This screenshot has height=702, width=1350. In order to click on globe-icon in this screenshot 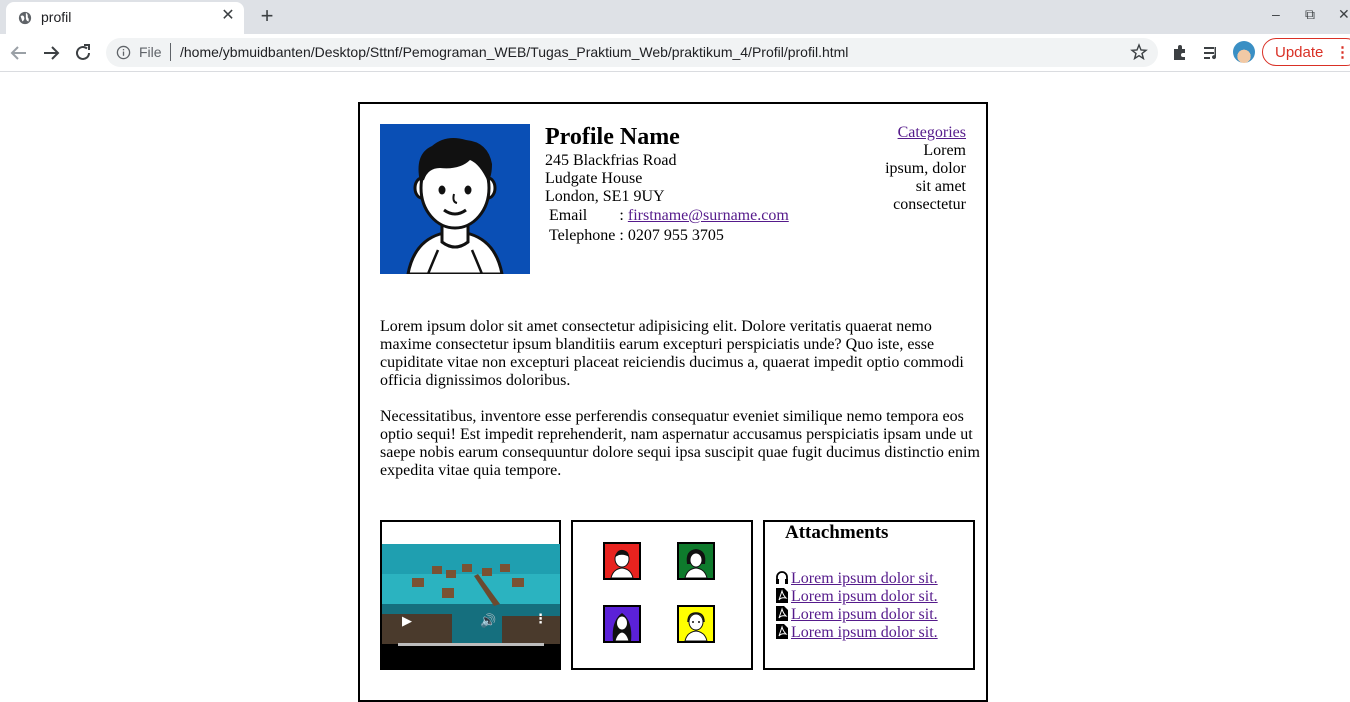, I will do `click(25, 18)`.